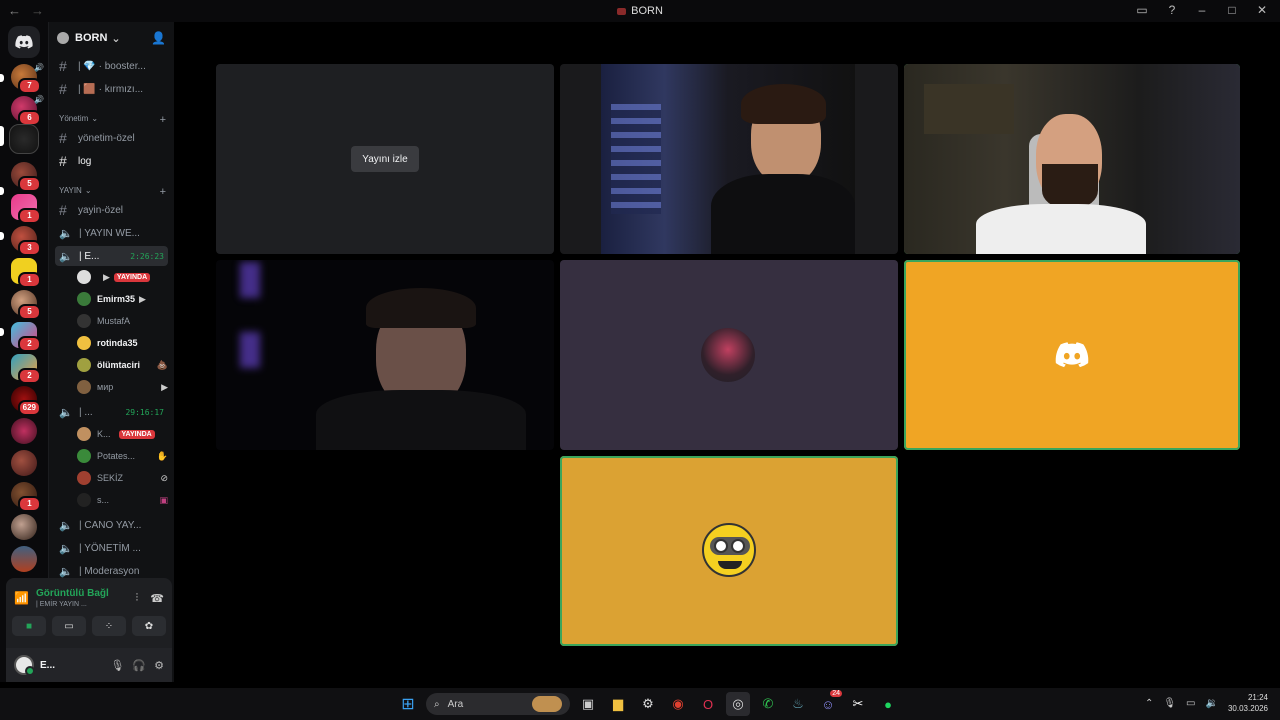  I want to click on capcut-icon: ✂, so click(858, 704).